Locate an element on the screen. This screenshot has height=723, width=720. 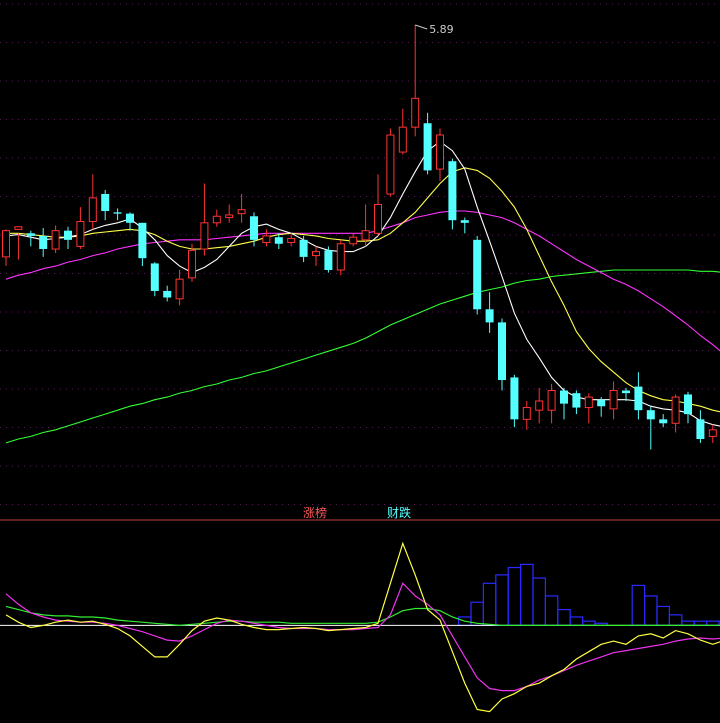
peak-leader-line is located at coordinates (421, 27).